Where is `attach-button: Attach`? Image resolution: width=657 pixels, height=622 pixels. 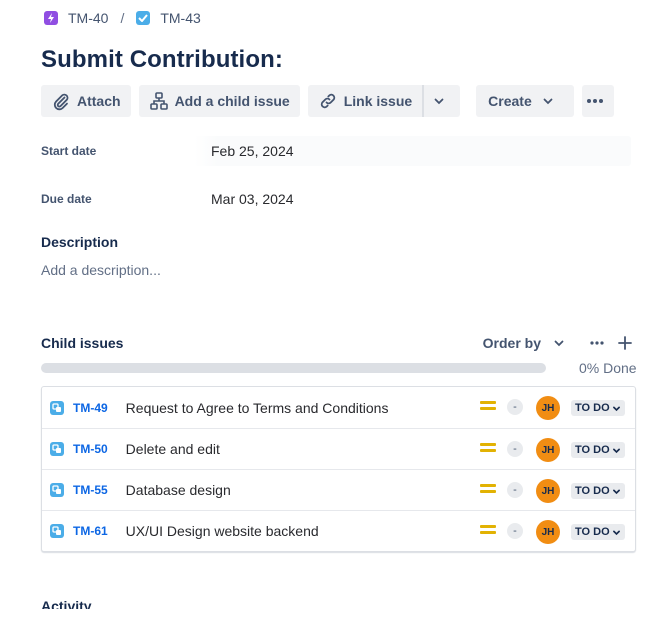
attach-button: Attach is located at coordinates (86, 101).